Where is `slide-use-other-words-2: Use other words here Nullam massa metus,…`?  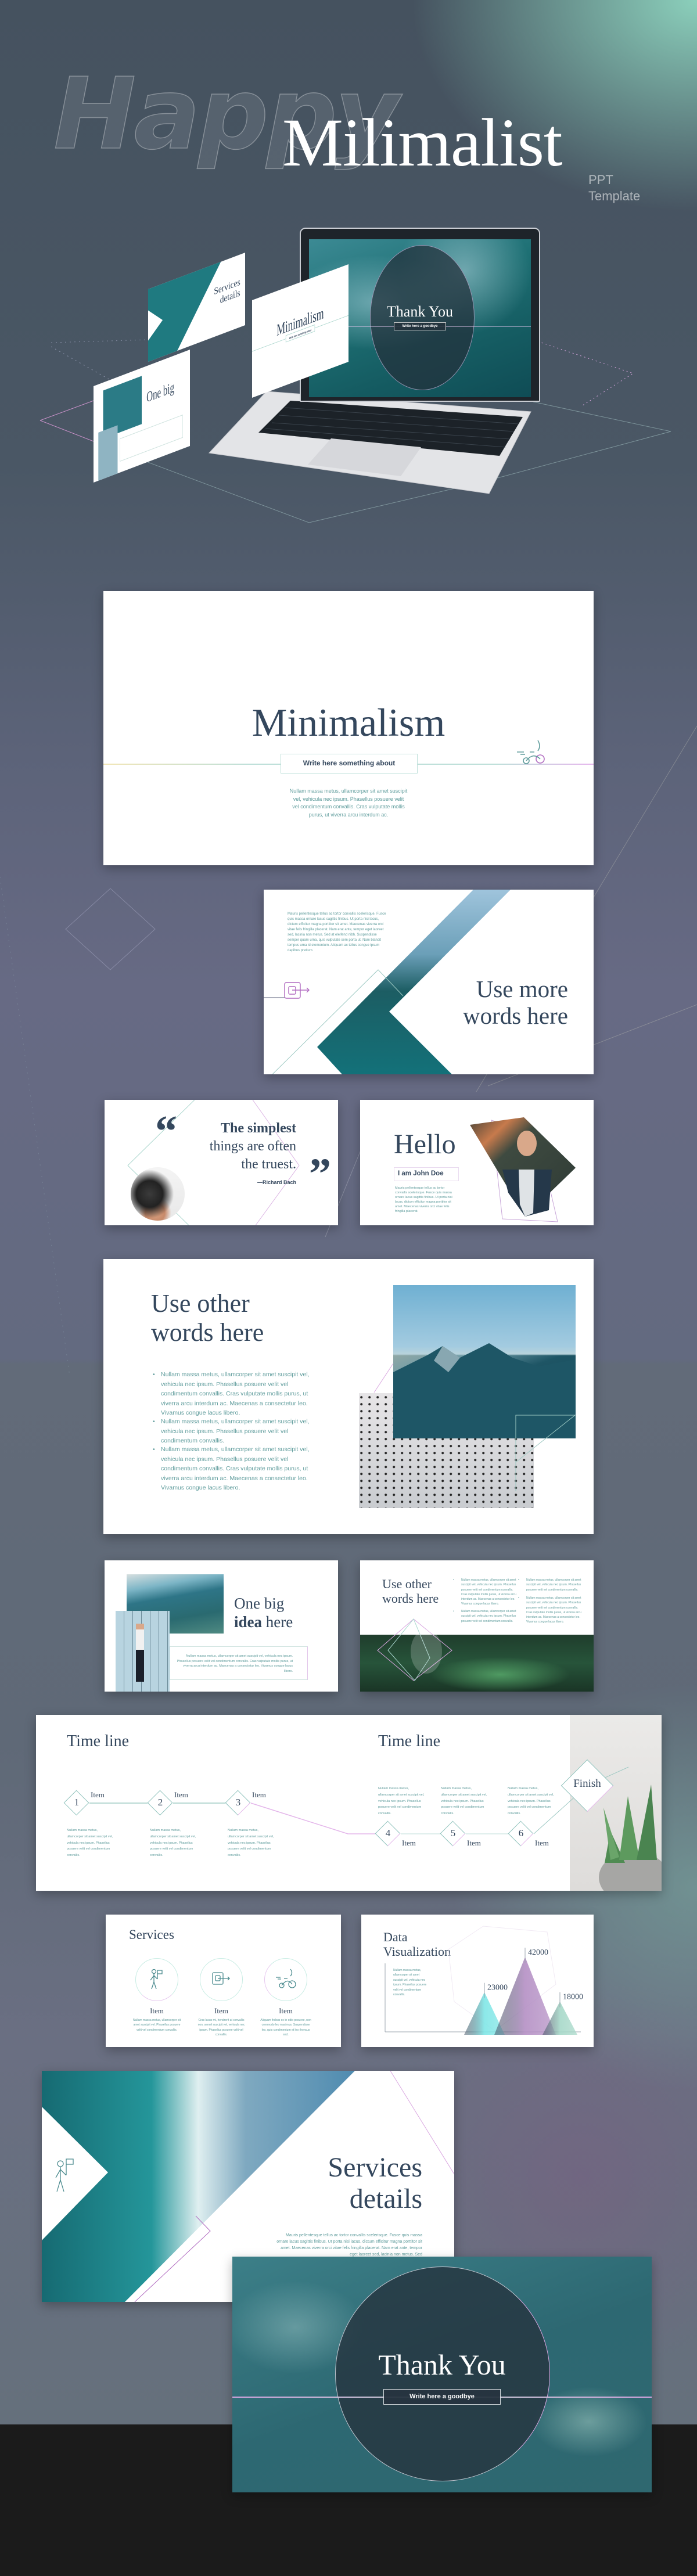
slide-use-other-words-2: Use other words here Nullam massa metus,… is located at coordinates (477, 1626).